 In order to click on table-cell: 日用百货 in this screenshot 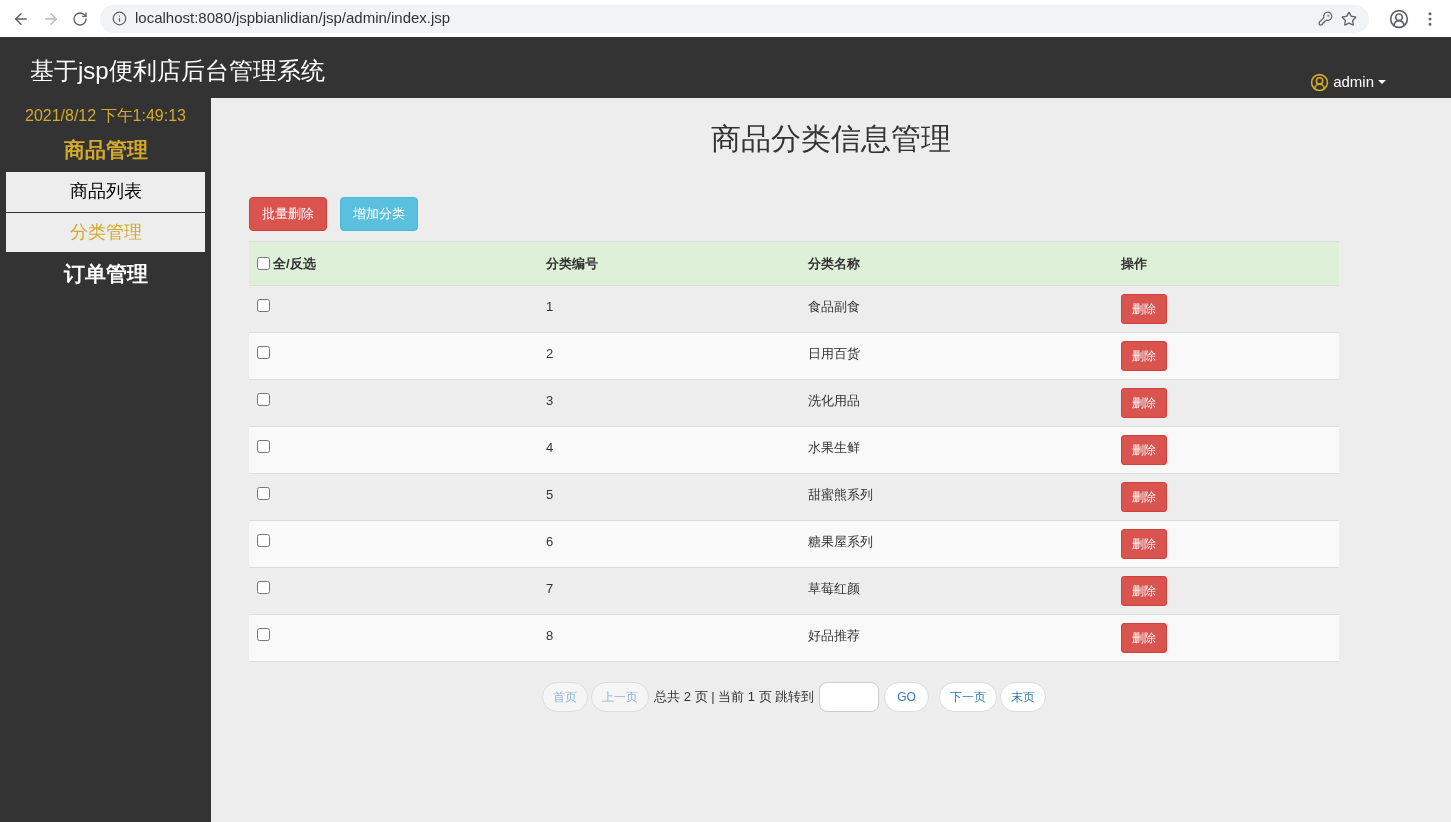, I will do `click(956, 356)`.